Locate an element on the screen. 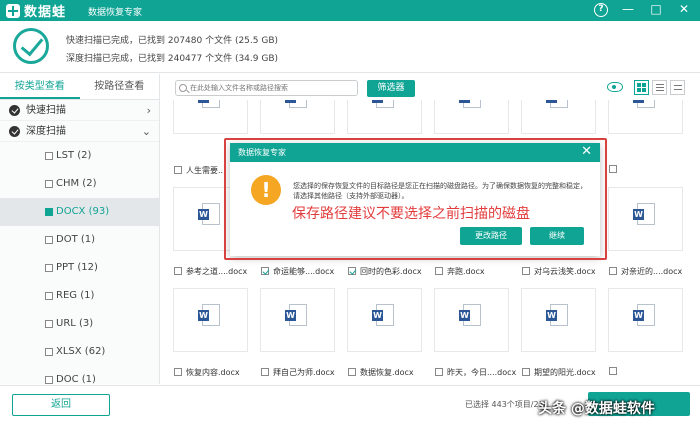 The image size is (700, 427). tree-deep-scan: 深度扫描 ⌄ is located at coordinates (79, 131).